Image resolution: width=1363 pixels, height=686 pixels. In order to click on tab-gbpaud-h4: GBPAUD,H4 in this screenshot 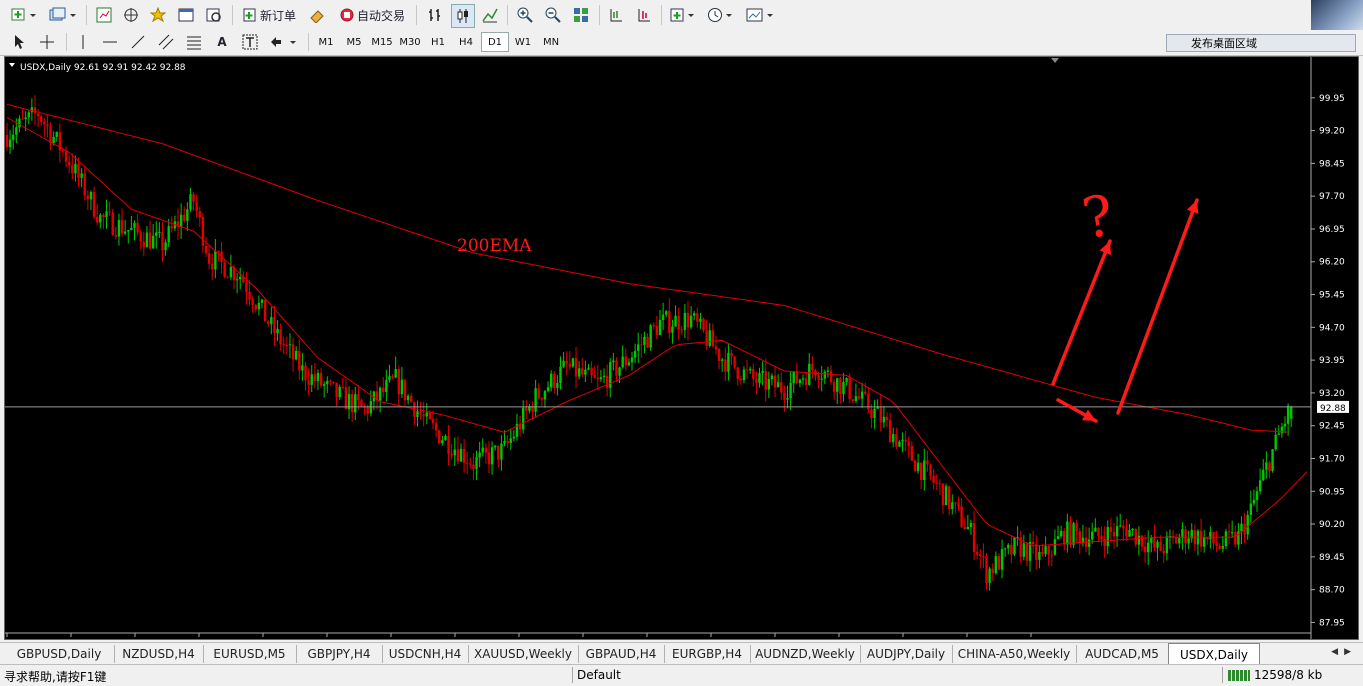, I will do `click(621, 654)`.